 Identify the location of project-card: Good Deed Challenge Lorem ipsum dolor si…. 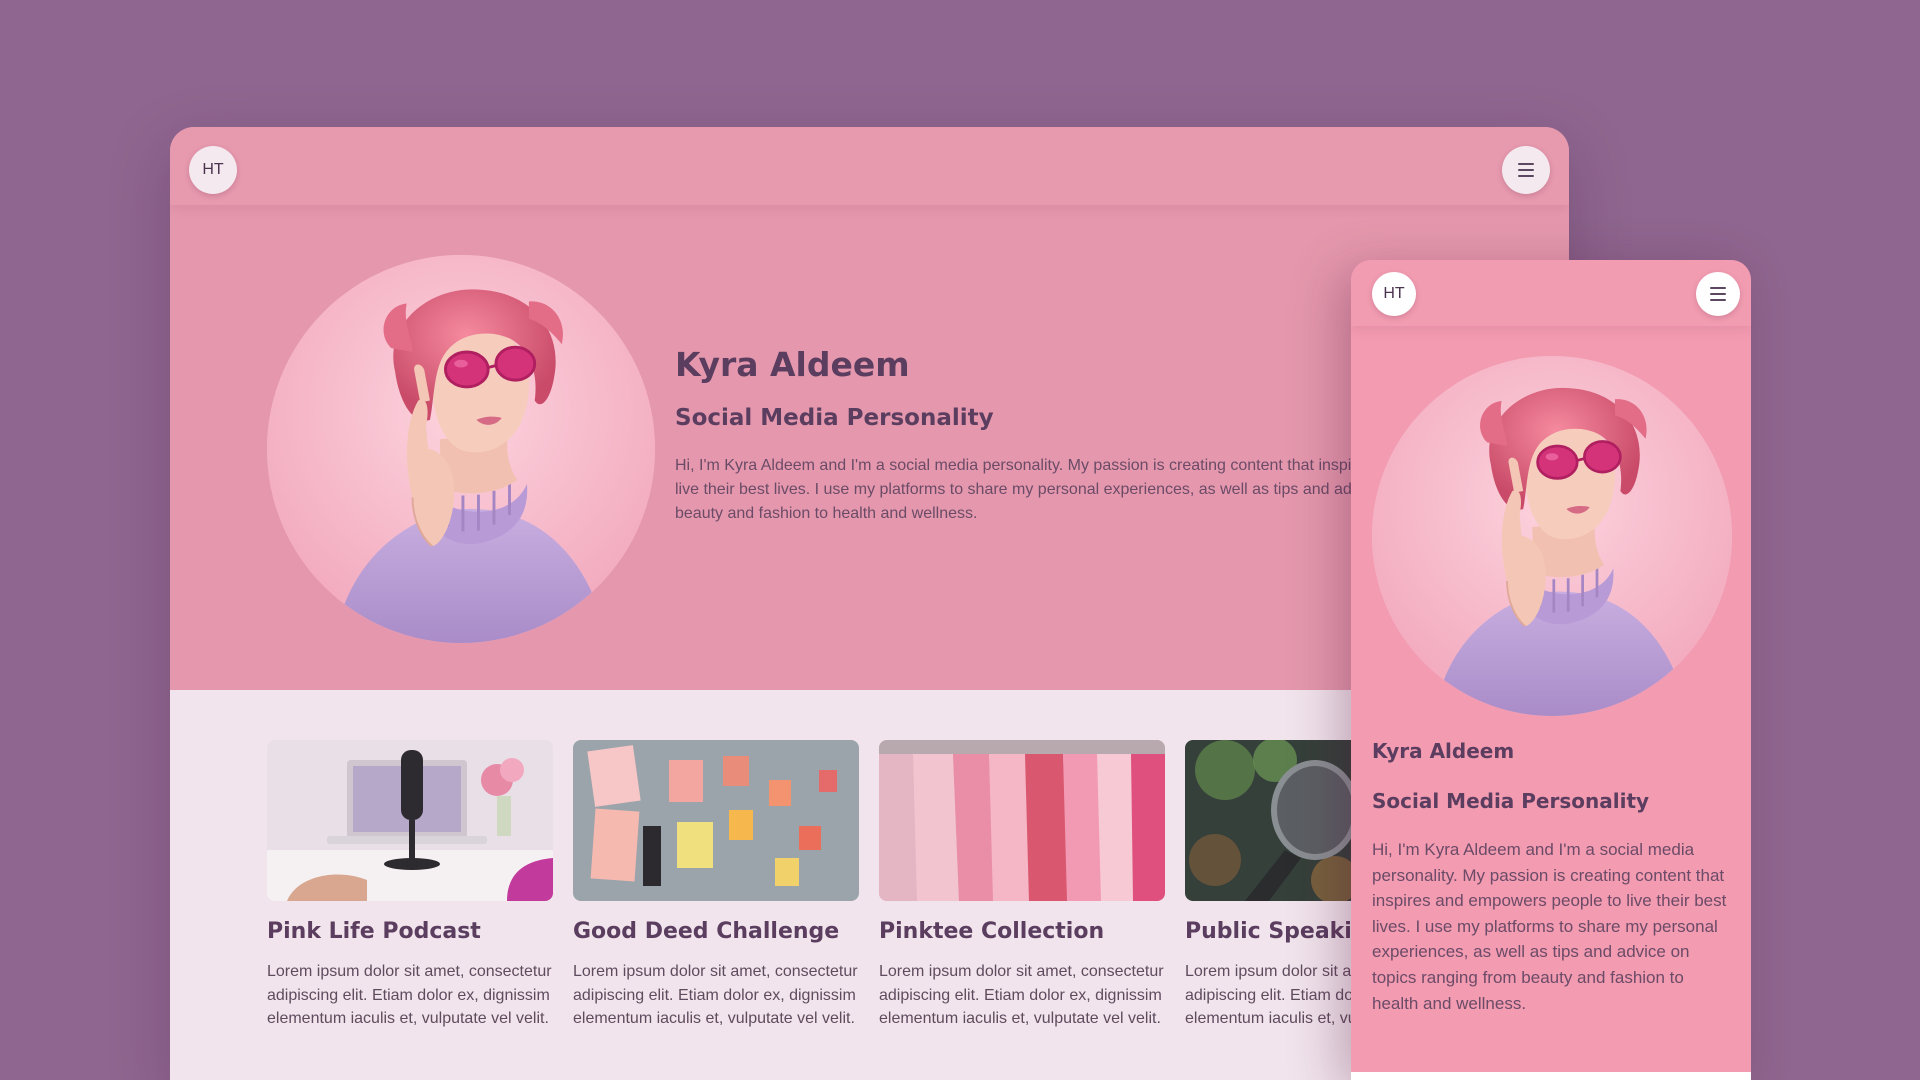
(716, 885).